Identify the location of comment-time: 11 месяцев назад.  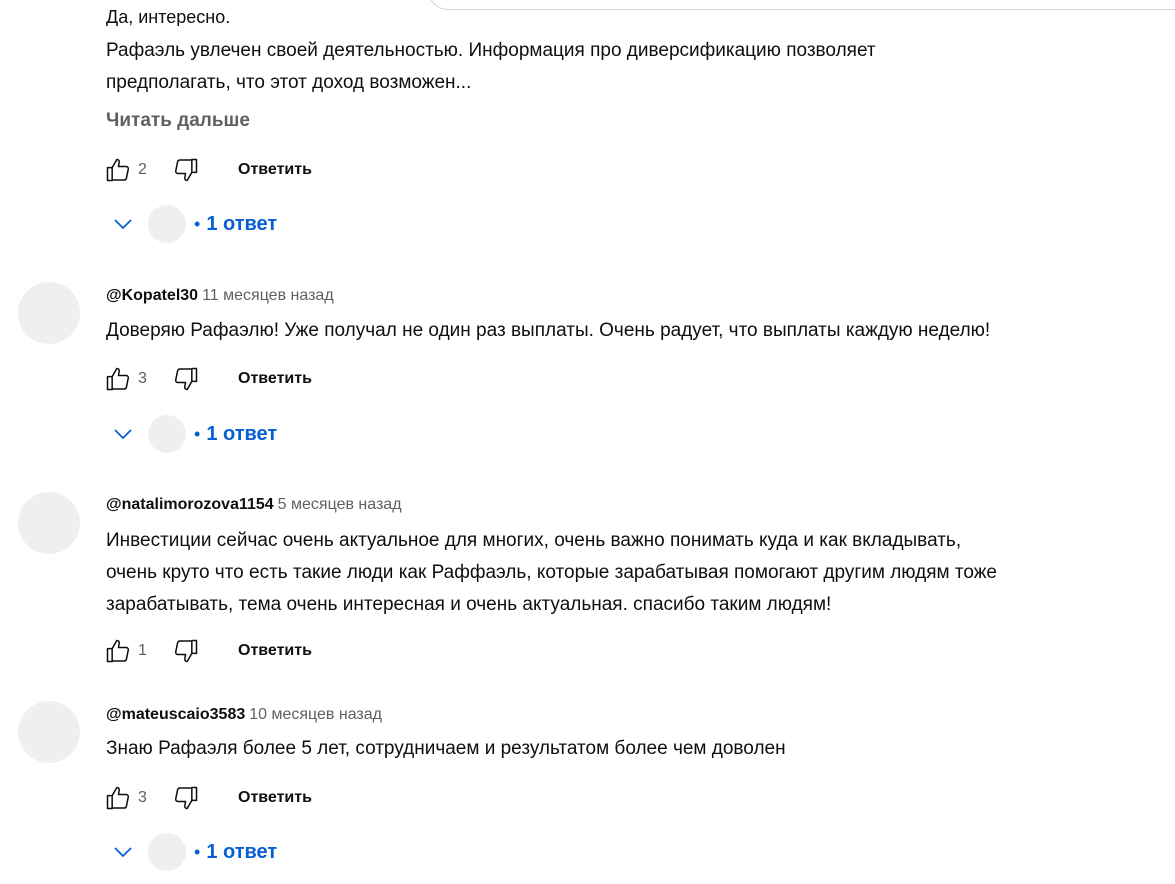
(268, 295).